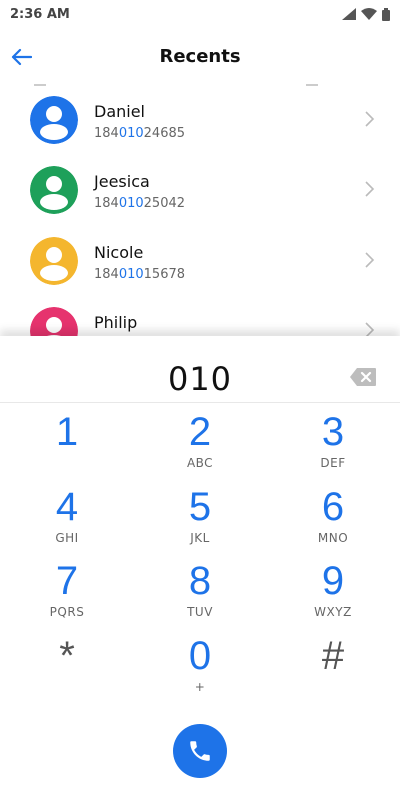 This screenshot has height=800, width=400. I want to click on contact-name: Daniel, so click(119, 111).